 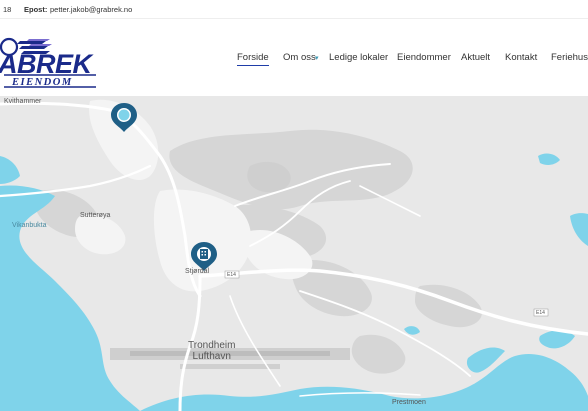 I want to click on logo-subtitle: EIENDOM, so click(x=42, y=82).